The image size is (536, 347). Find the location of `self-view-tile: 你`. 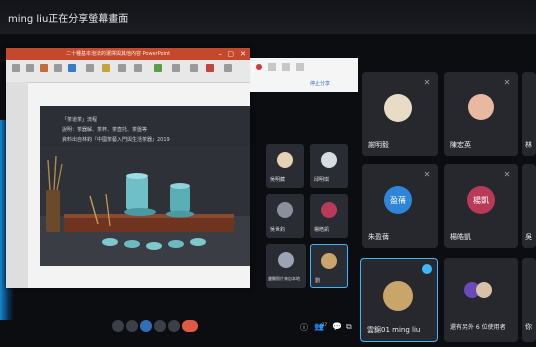

self-view-tile: 你 is located at coordinates (529, 300).